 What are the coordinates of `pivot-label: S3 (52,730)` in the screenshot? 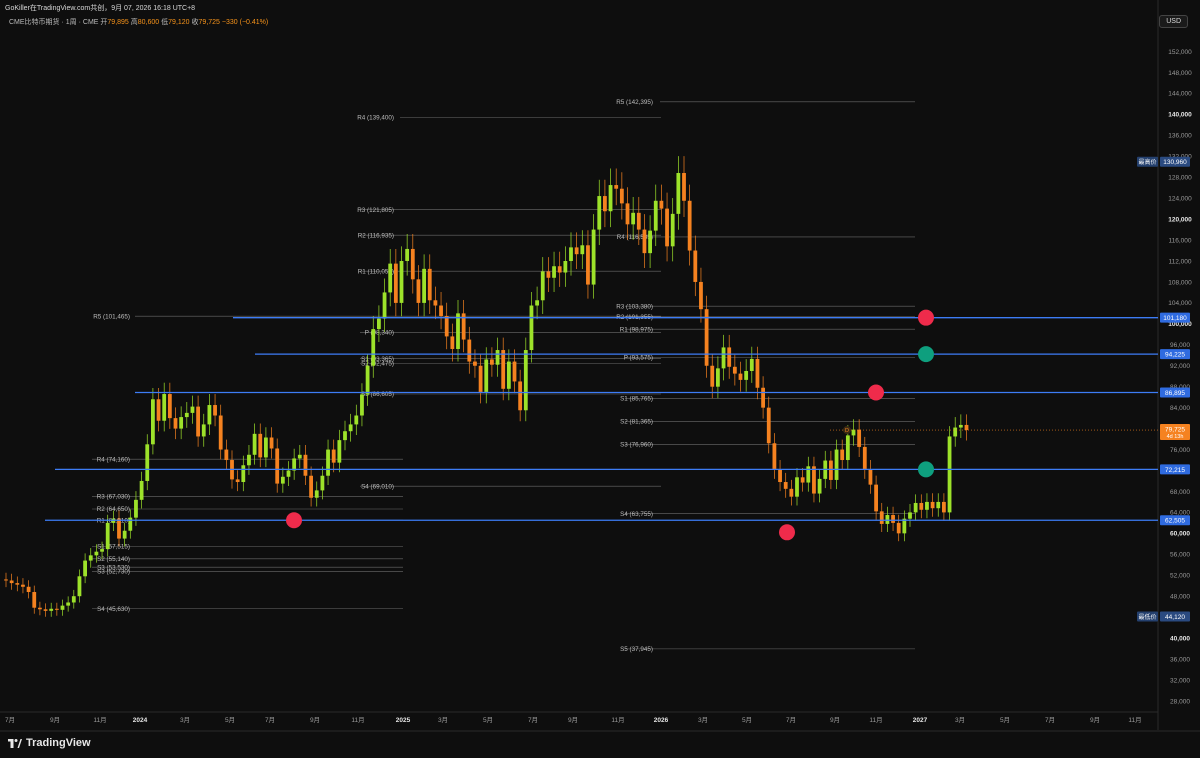 It's located at (113, 572).